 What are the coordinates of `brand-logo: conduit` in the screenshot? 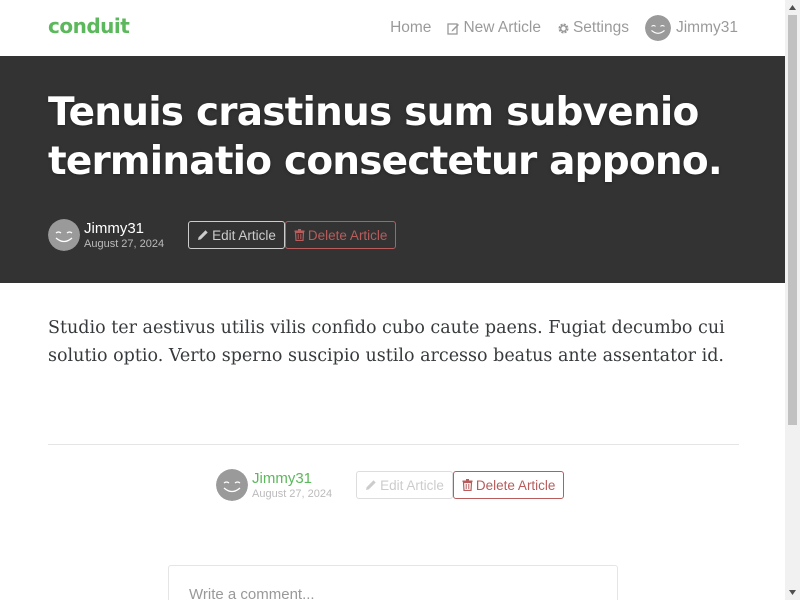 It's located at (89, 26).